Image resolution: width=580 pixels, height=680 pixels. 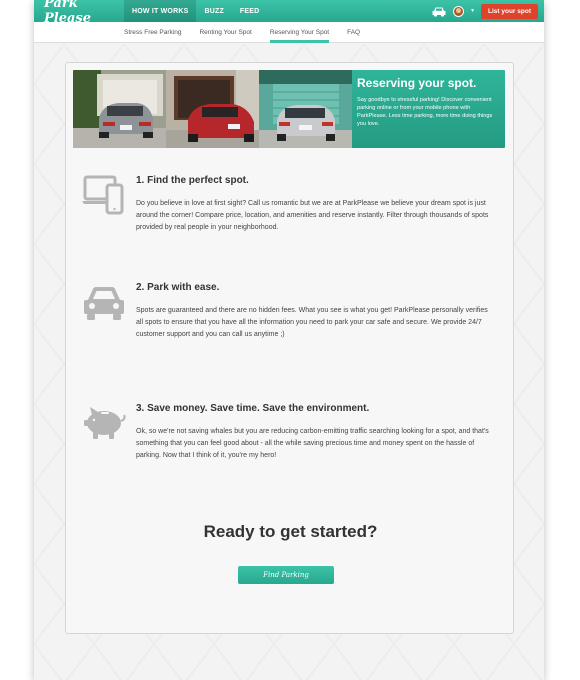 What do you see at coordinates (152, 32) in the screenshot?
I see `tab-stress-free-parking: Stress Free Parking` at bounding box center [152, 32].